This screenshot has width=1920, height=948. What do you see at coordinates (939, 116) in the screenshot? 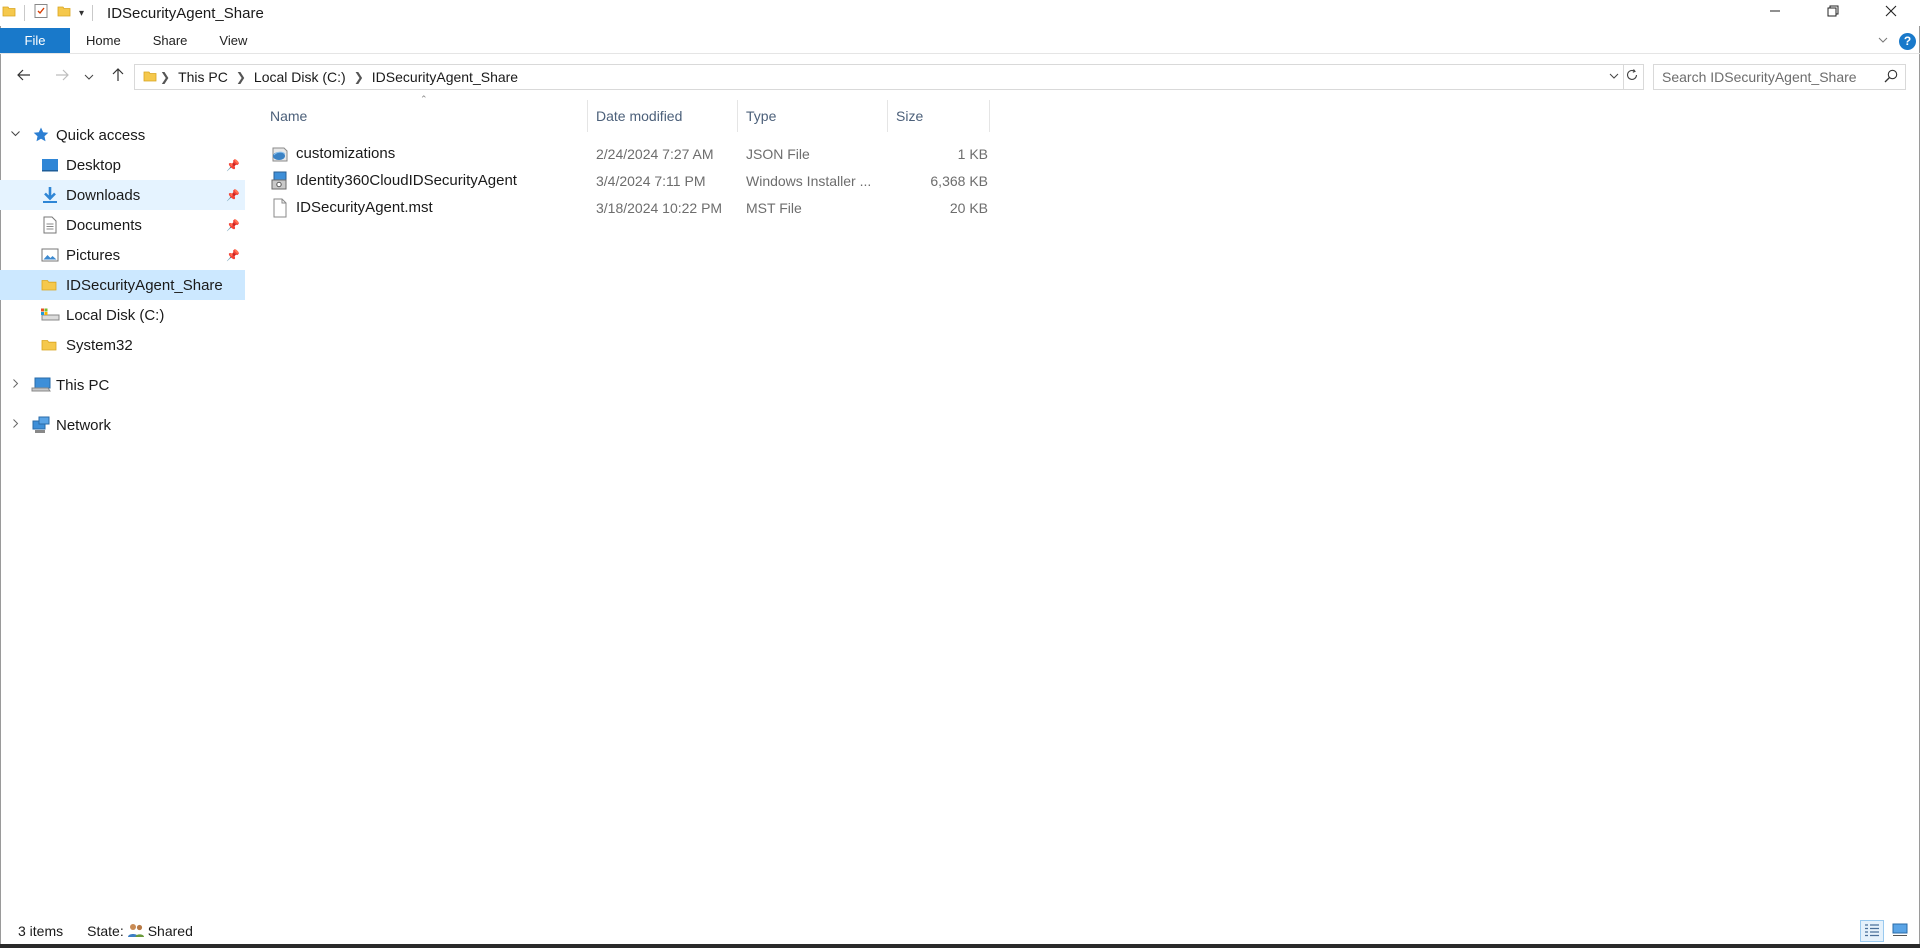
I see `column-header-size: Size` at bounding box center [939, 116].